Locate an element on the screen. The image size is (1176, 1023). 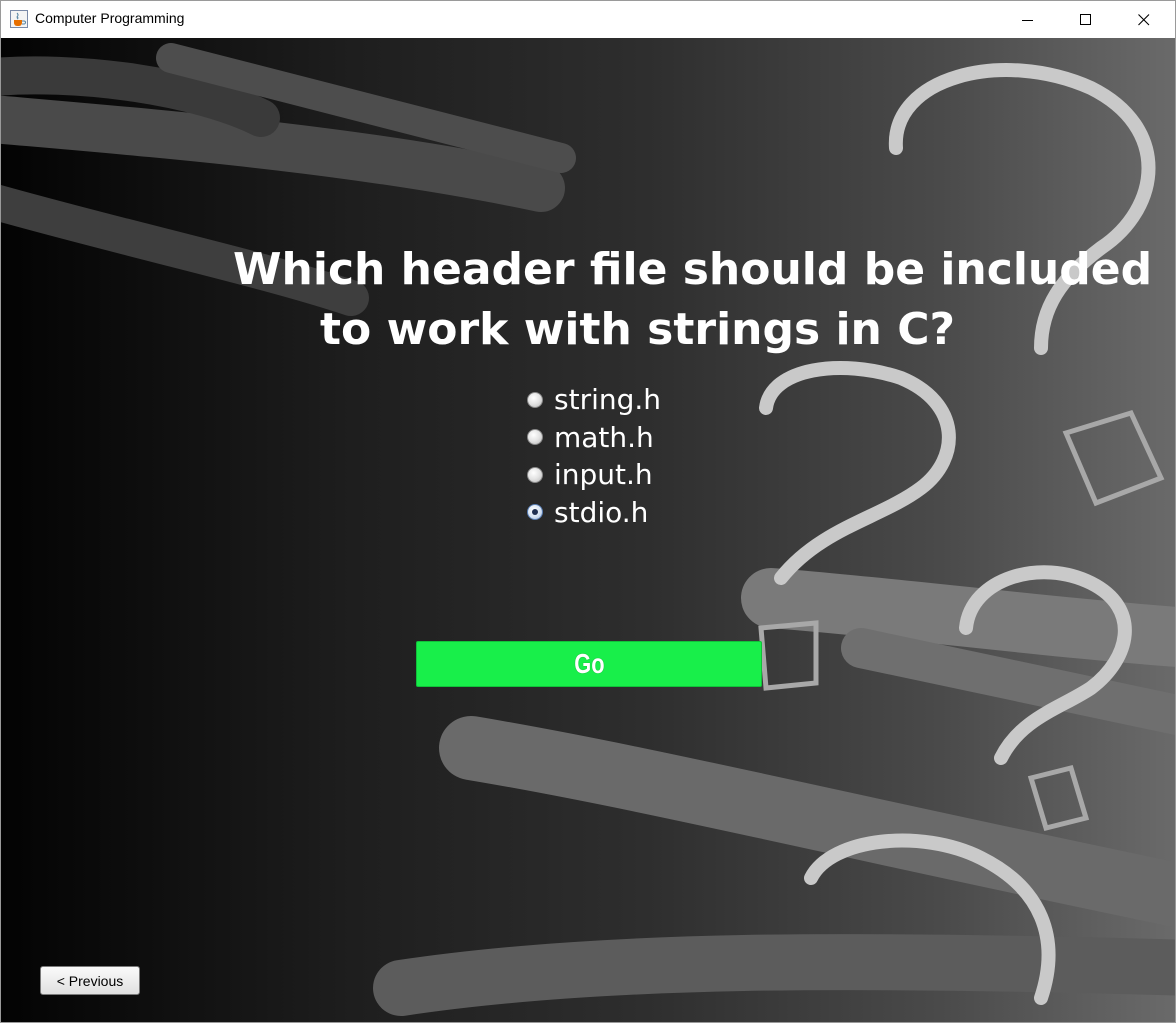
option-stdio-h: stdio.h is located at coordinates (594, 513).